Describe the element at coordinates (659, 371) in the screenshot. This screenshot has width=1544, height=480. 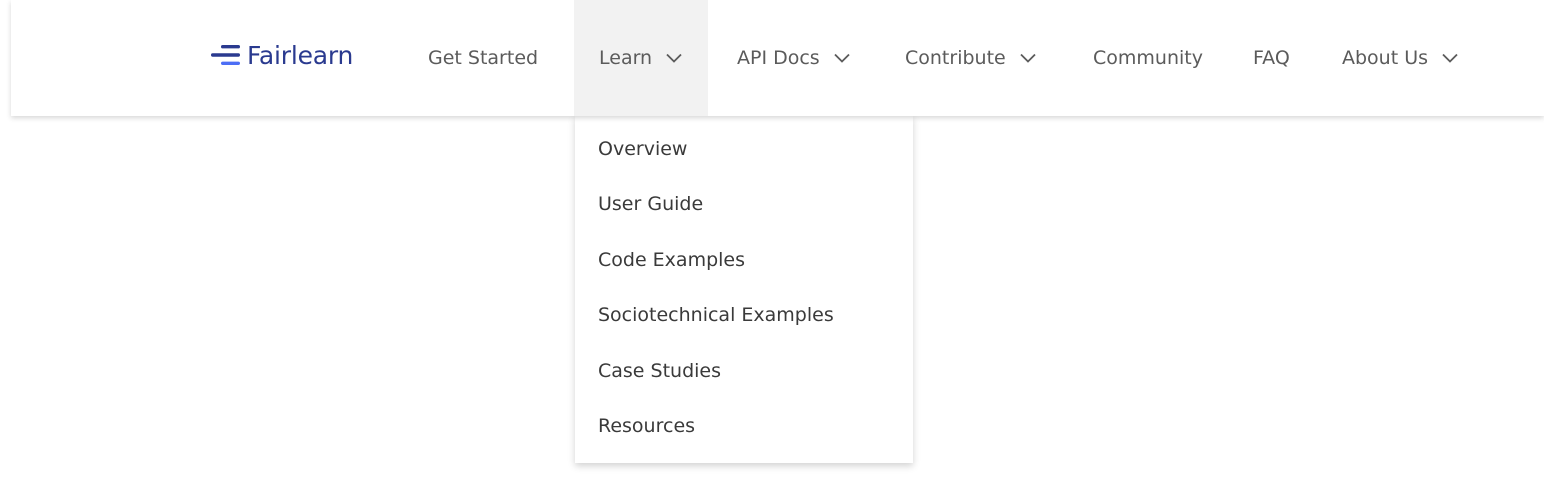
I see `menu-item-case-studies: Case Studies` at that location.